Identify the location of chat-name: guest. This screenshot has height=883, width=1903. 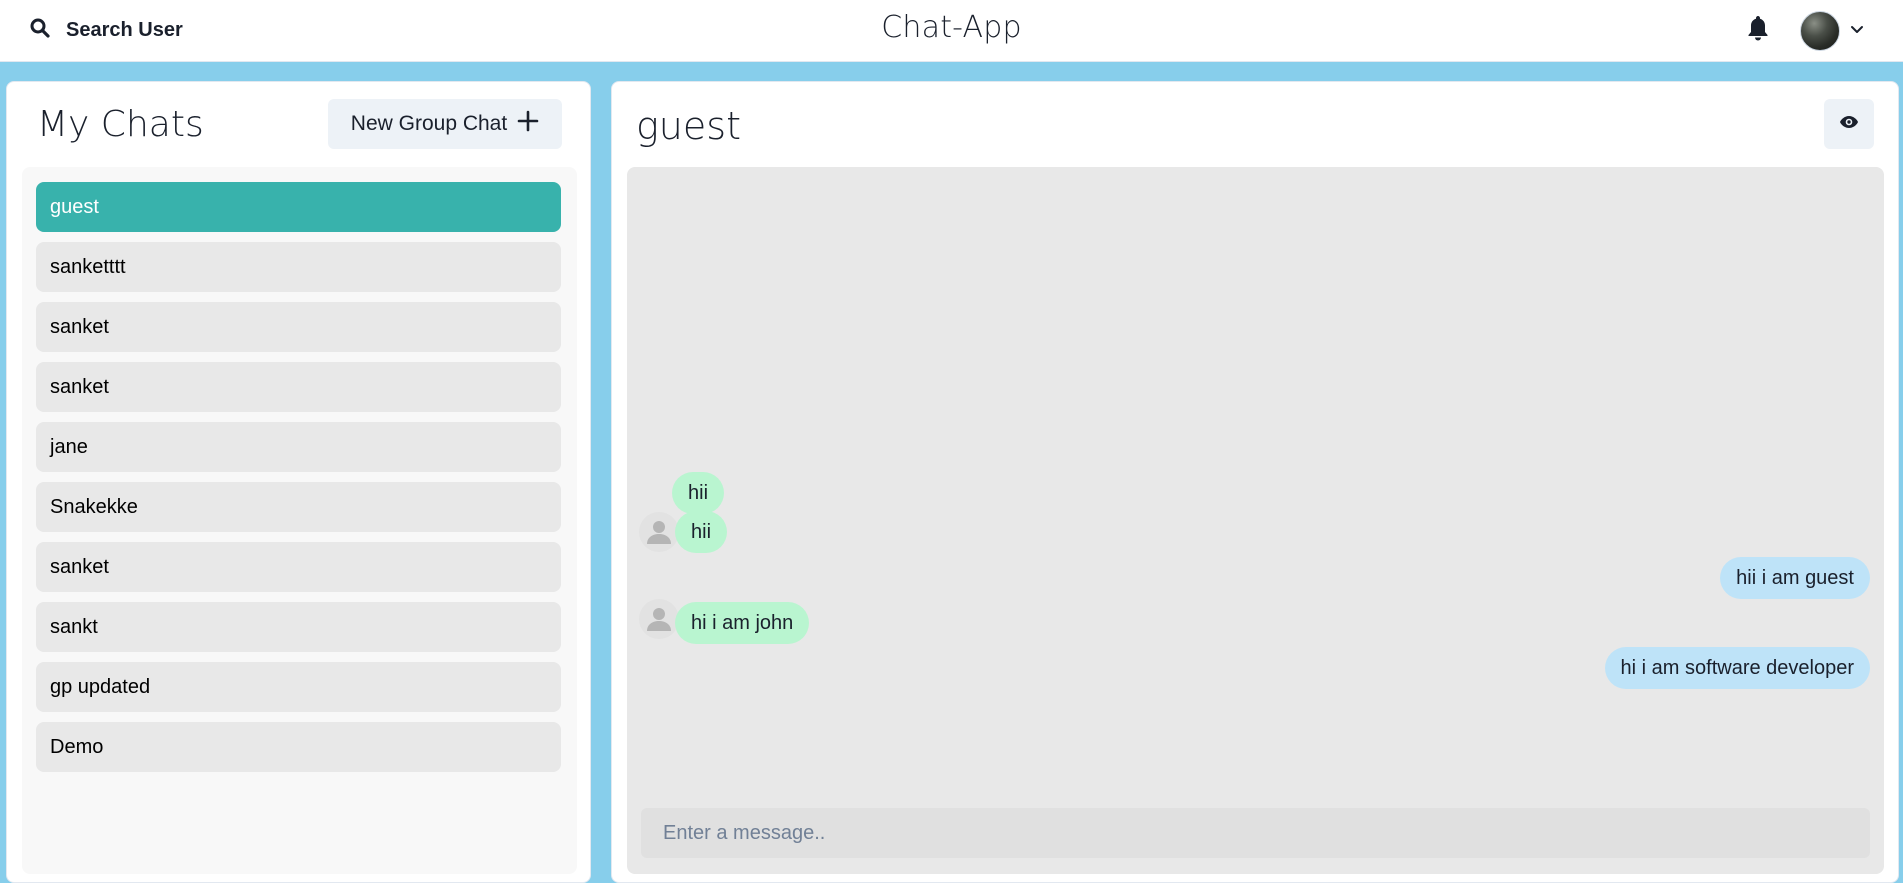
(74, 206).